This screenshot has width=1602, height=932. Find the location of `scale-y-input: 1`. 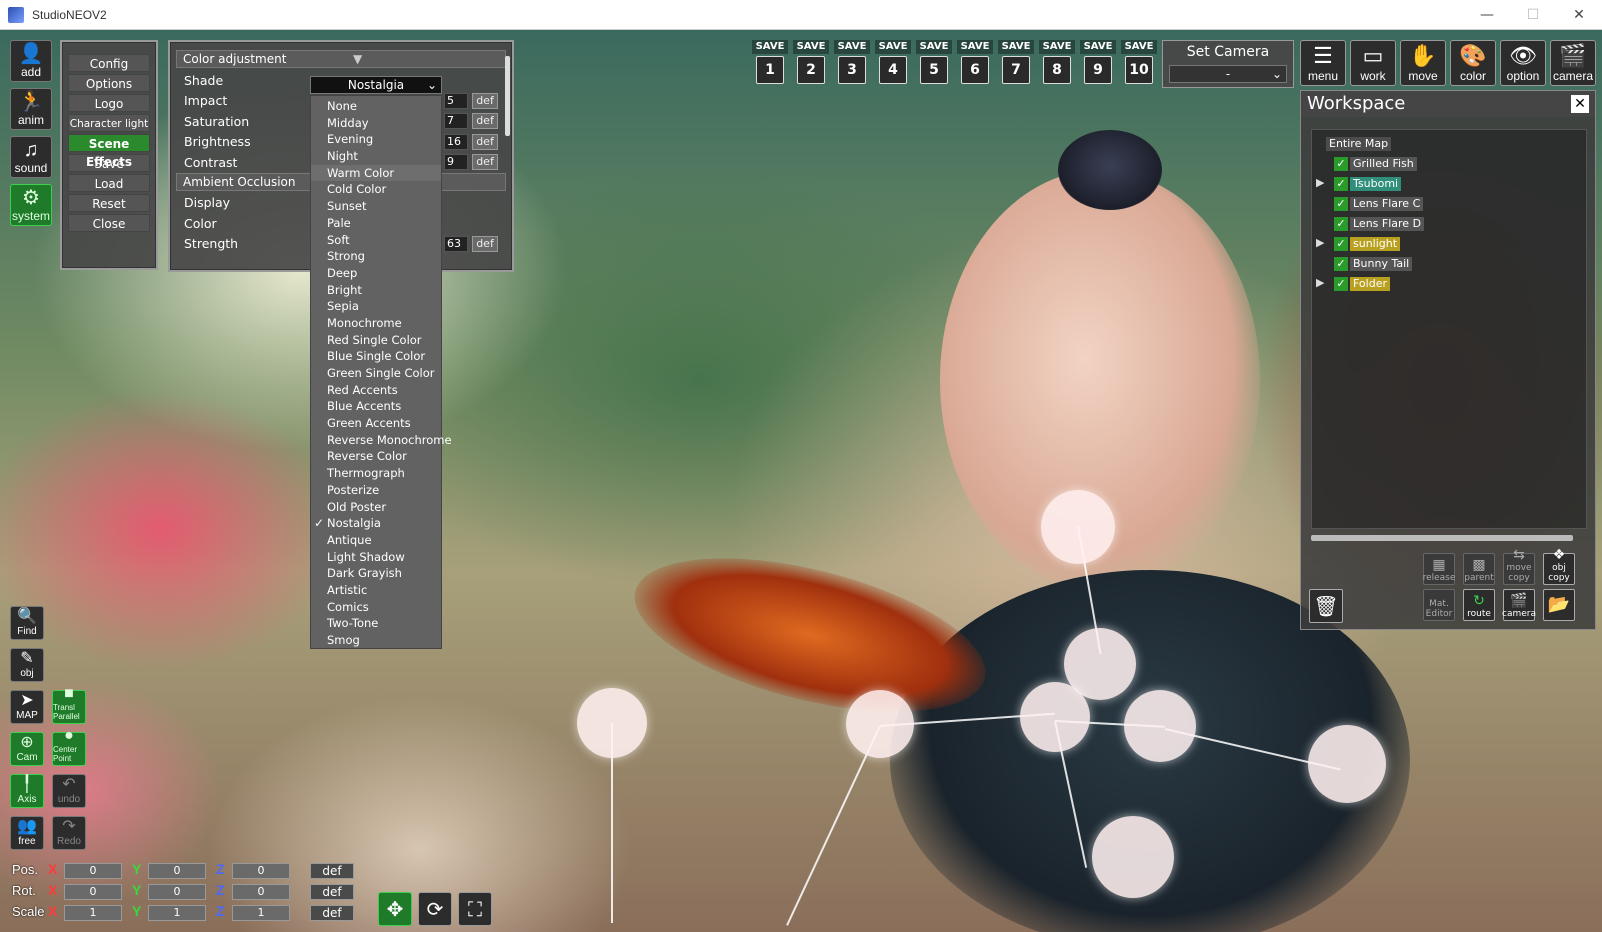

scale-y-input: 1 is located at coordinates (177, 913).